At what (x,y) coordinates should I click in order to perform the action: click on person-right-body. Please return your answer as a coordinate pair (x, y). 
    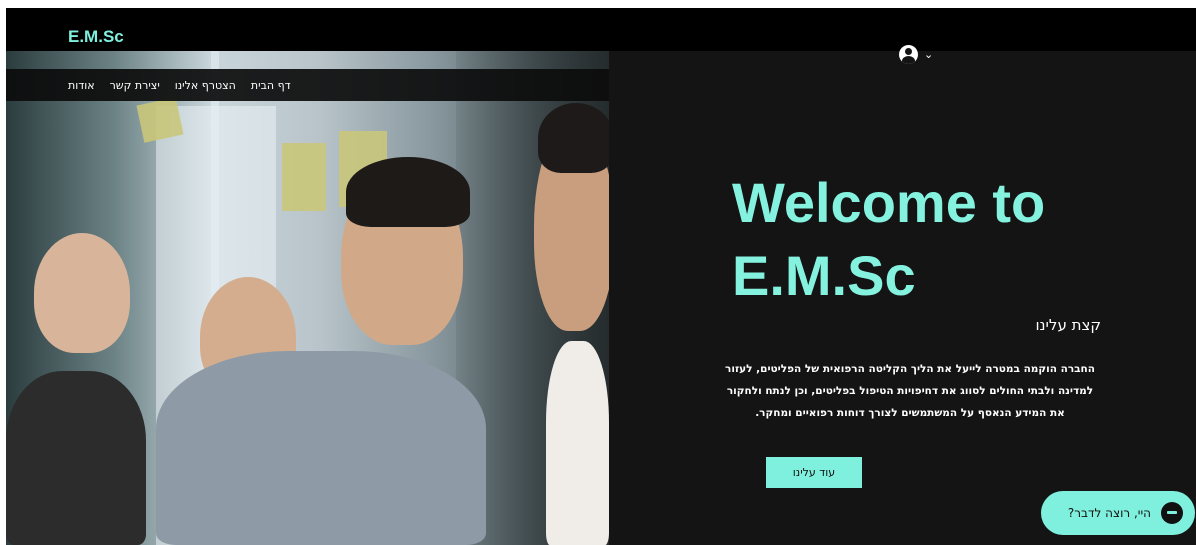
    Looking at the image, I should click on (577, 443).